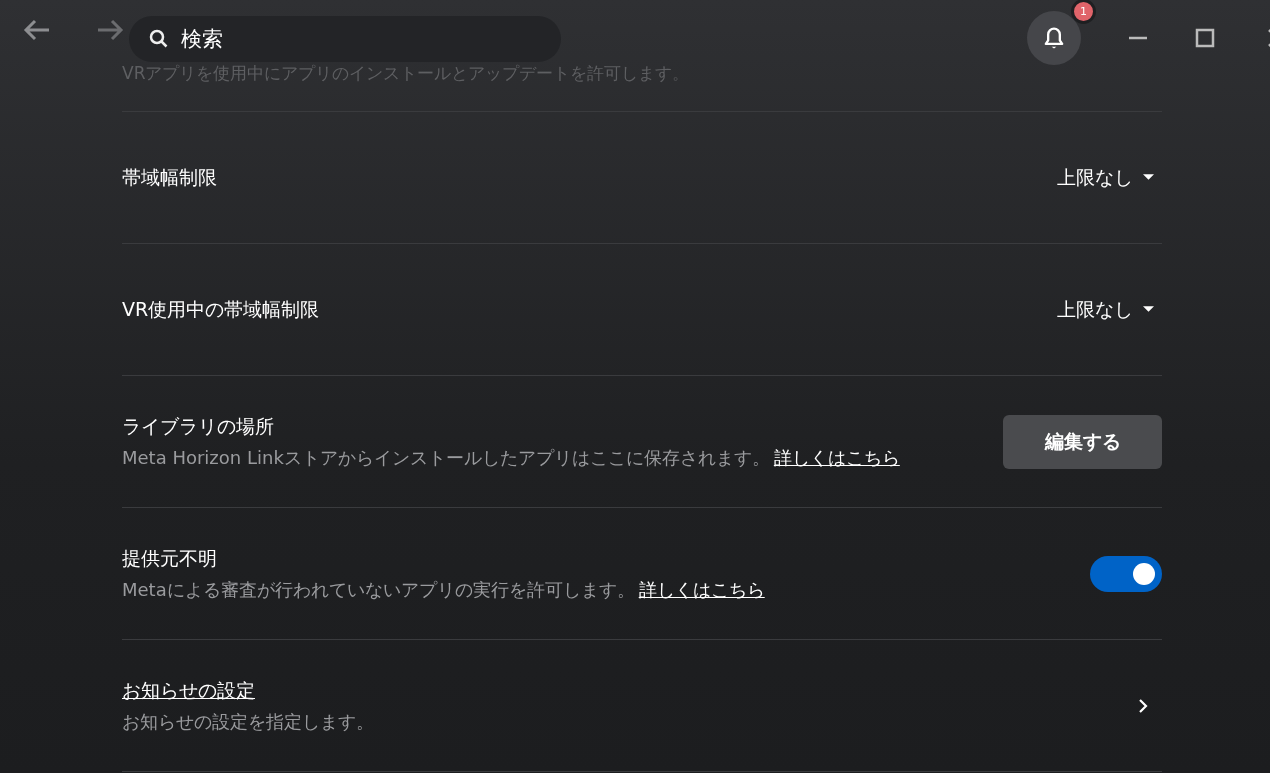 This screenshot has width=1270, height=773. Describe the element at coordinates (345, 39) in the screenshot. I see `search-field: 検索` at that location.